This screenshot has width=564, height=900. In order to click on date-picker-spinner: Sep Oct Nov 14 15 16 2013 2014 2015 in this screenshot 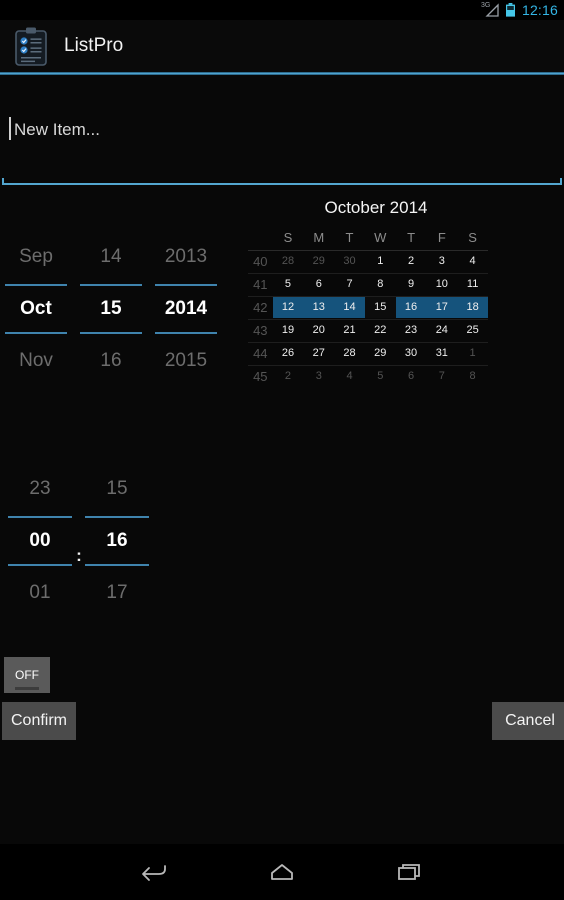, I will do `click(116, 313)`.